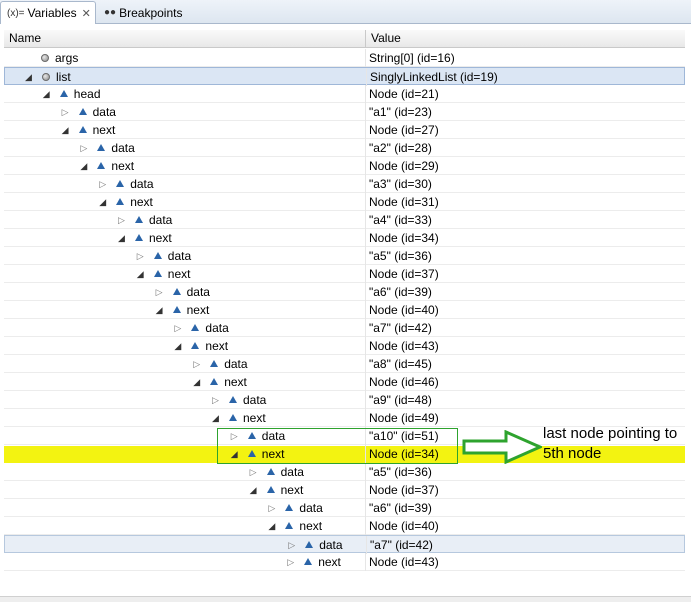  I want to click on table-header: Name Value, so click(344, 39).